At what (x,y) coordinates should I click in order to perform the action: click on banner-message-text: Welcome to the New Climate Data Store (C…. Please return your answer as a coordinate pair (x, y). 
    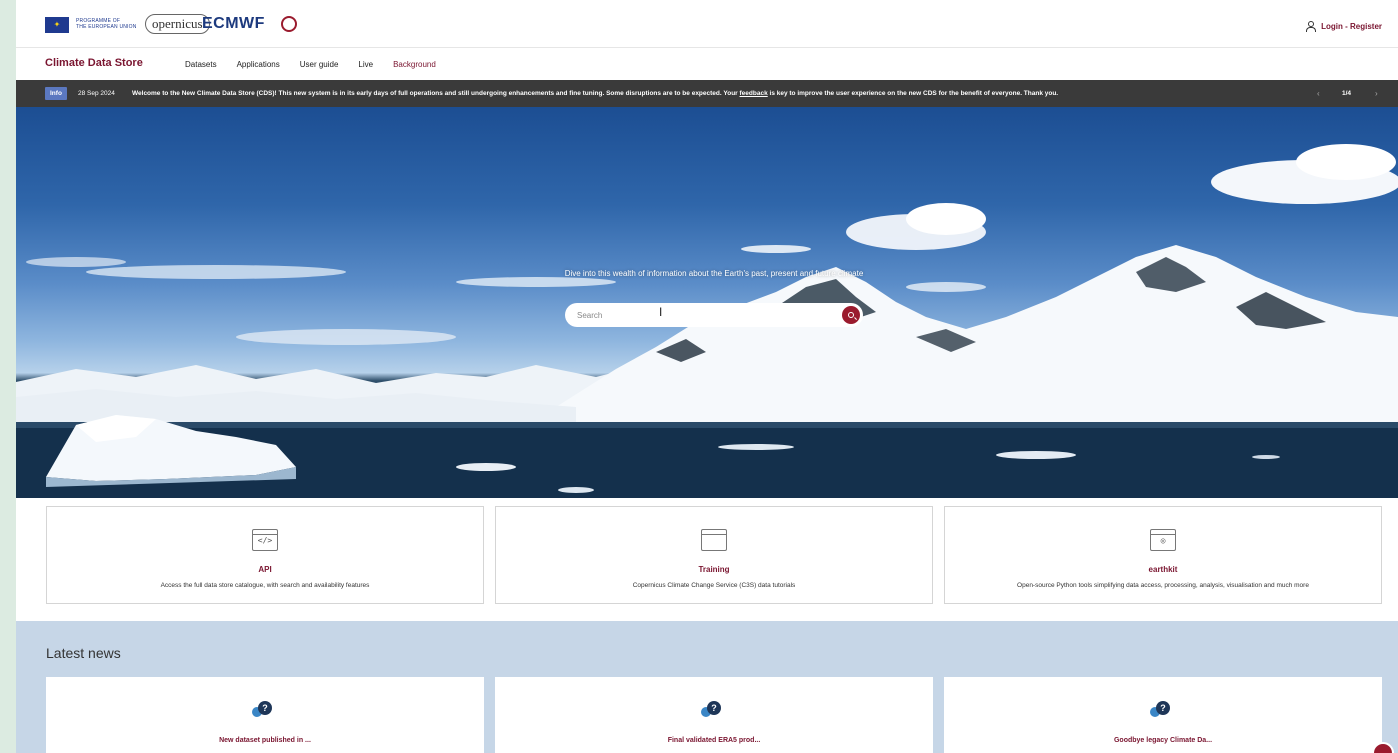
    Looking at the image, I should click on (436, 93).